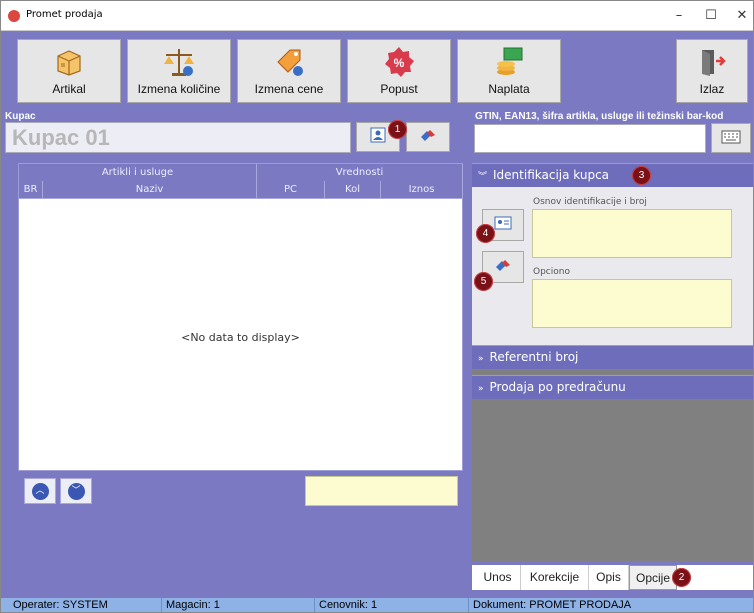  I want to click on keyboard-icon, so click(731, 138).